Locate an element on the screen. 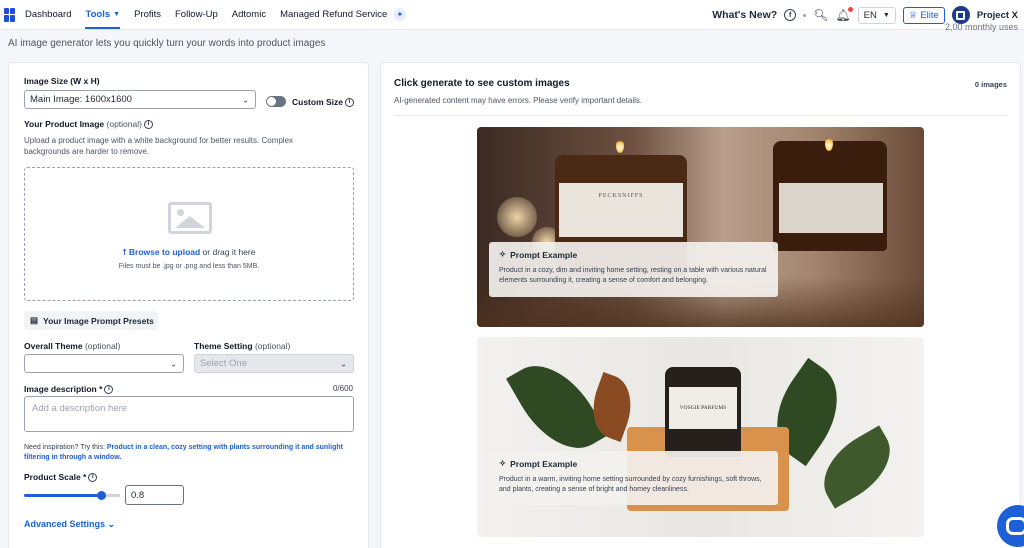 This screenshot has width=1024, height=548. product-scale-slider is located at coordinates (72, 495).